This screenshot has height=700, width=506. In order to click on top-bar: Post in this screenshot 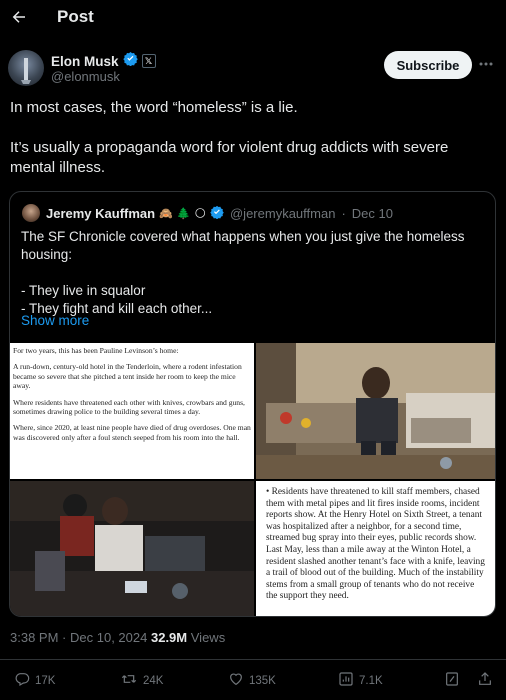, I will do `click(253, 18)`.